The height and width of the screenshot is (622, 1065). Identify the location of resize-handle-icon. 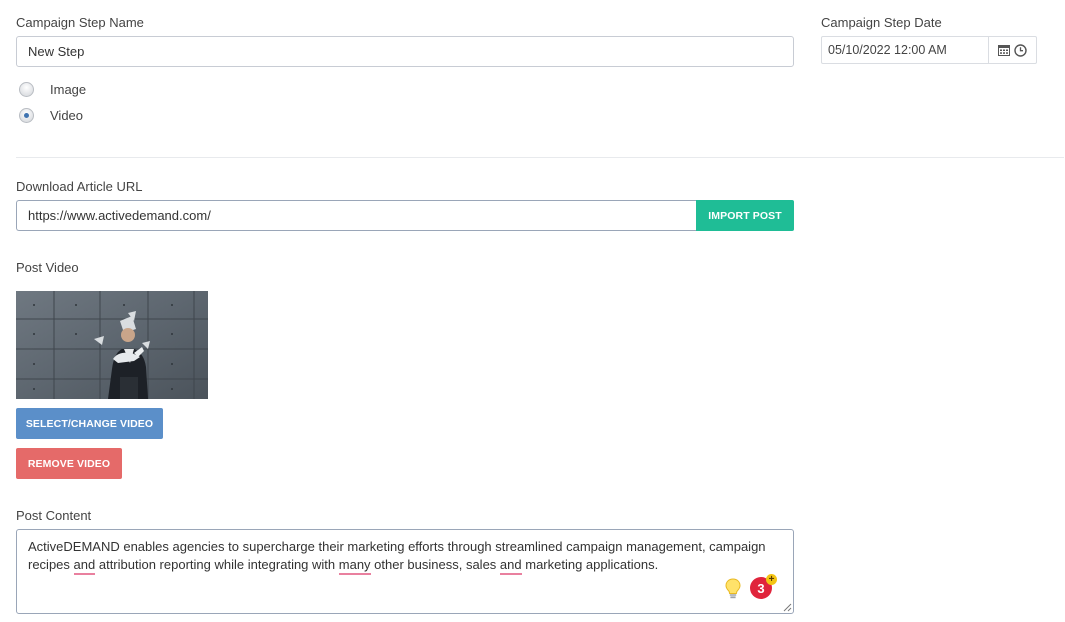
(787, 607).